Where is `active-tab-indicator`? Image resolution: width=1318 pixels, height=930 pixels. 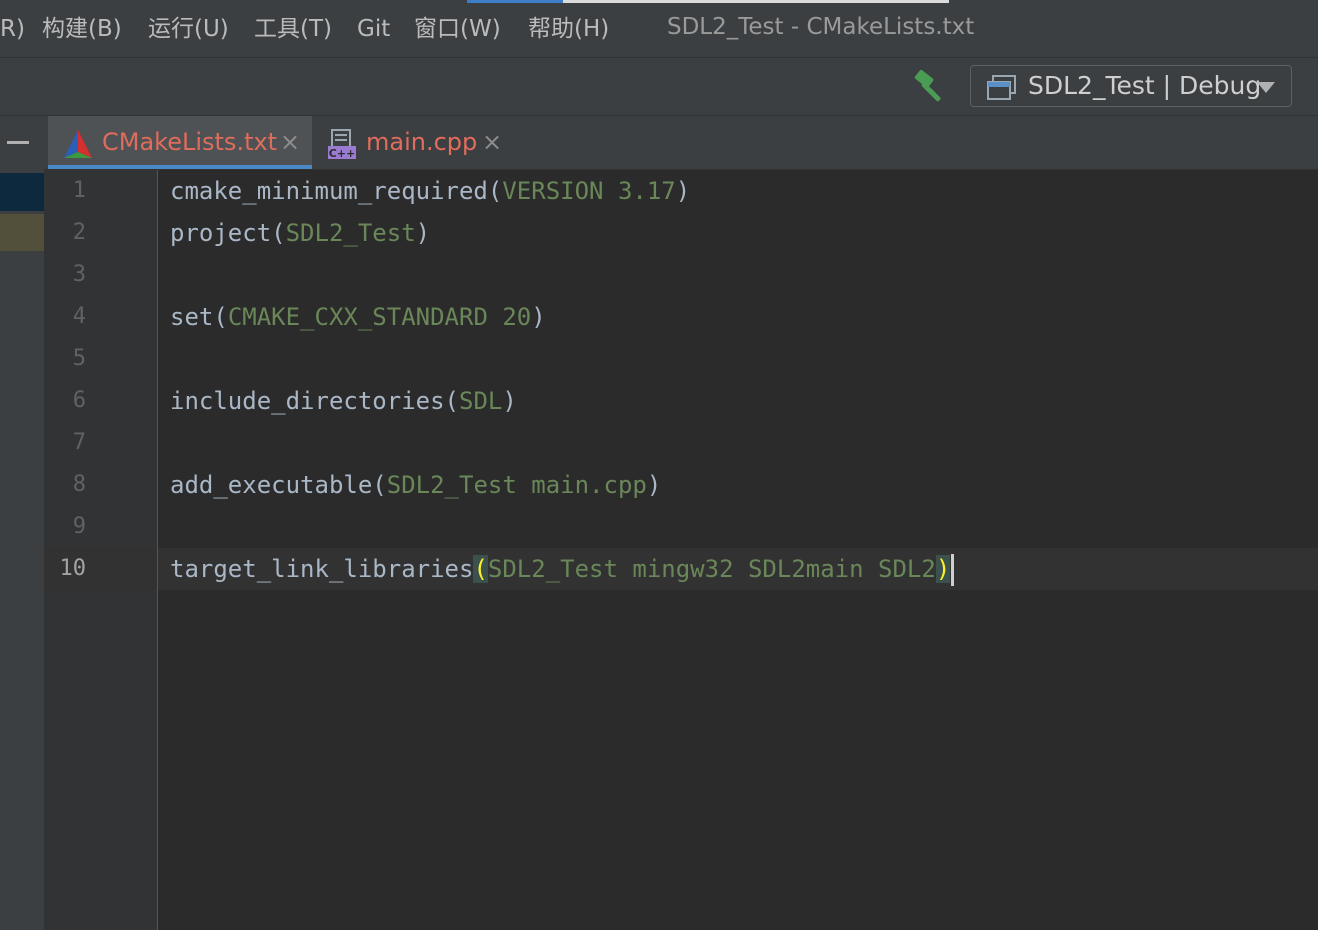 active-tab-indicator is located at coordinates (180, 167).